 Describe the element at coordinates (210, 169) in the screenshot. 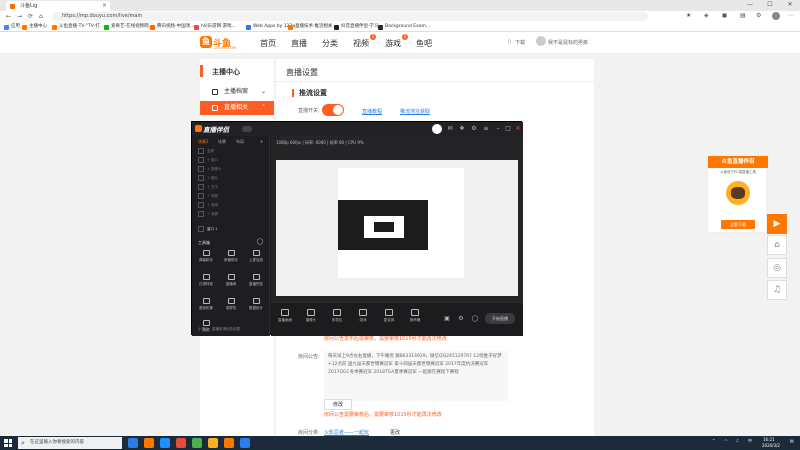

I see `scene-item: + 摄像头` at that location.